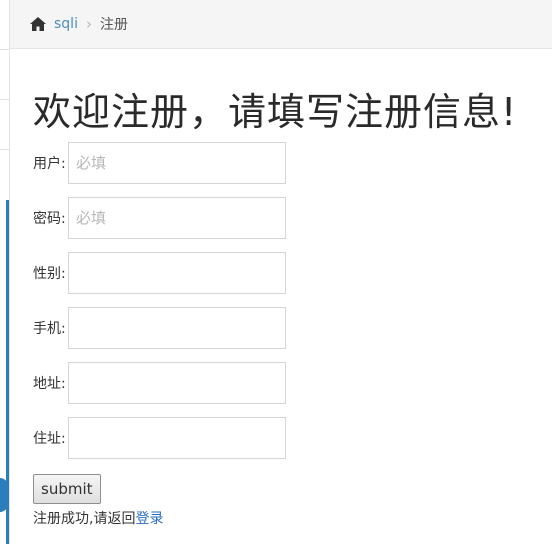  I want to click on residence-label: 住址:, so click(49, 439).